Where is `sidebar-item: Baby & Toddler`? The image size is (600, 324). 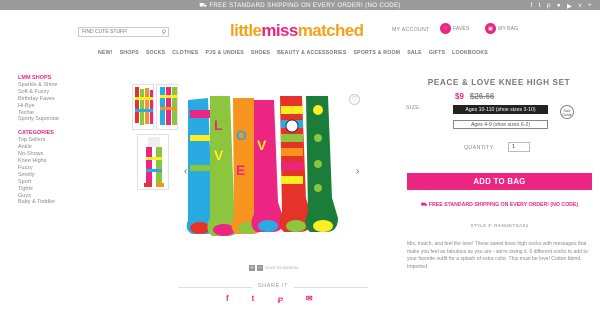 sidebar-item: Baby & Toddler is located at coordinates (63, 202).